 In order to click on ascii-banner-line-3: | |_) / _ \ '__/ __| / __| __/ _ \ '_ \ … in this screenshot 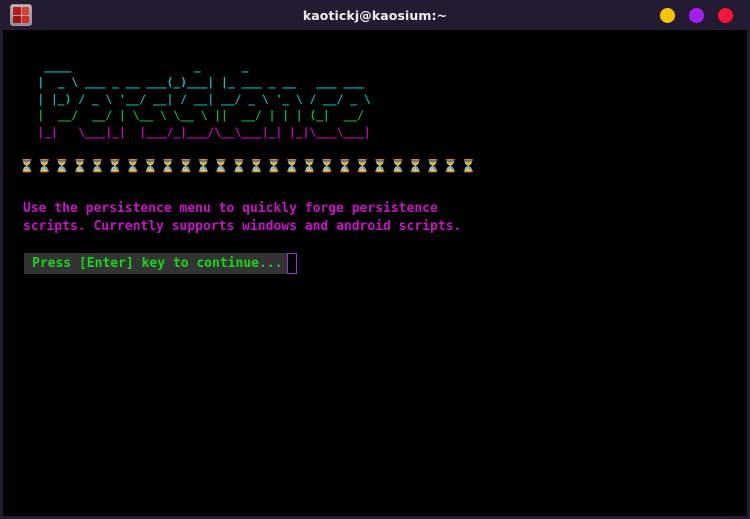, I will do `click(197, 99)`.